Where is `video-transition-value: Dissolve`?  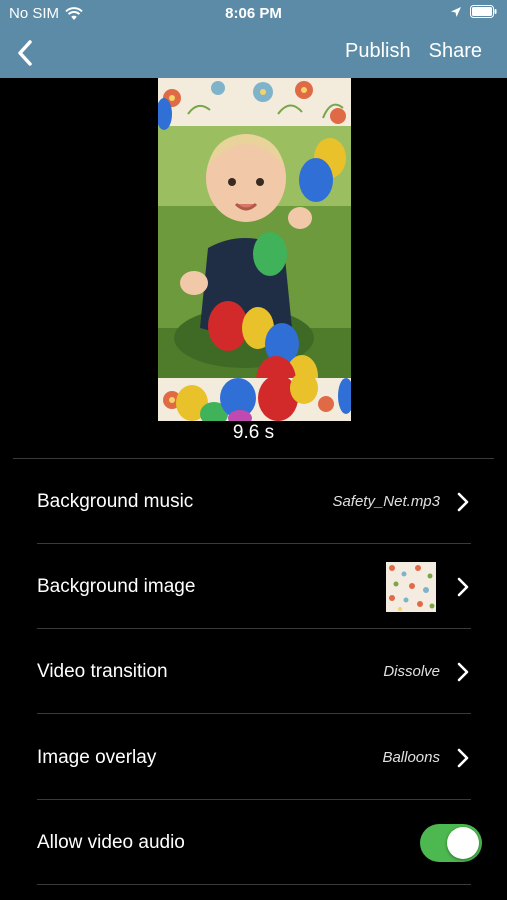
video-transition-value: Dissolve is located at coordinates (411, 671).